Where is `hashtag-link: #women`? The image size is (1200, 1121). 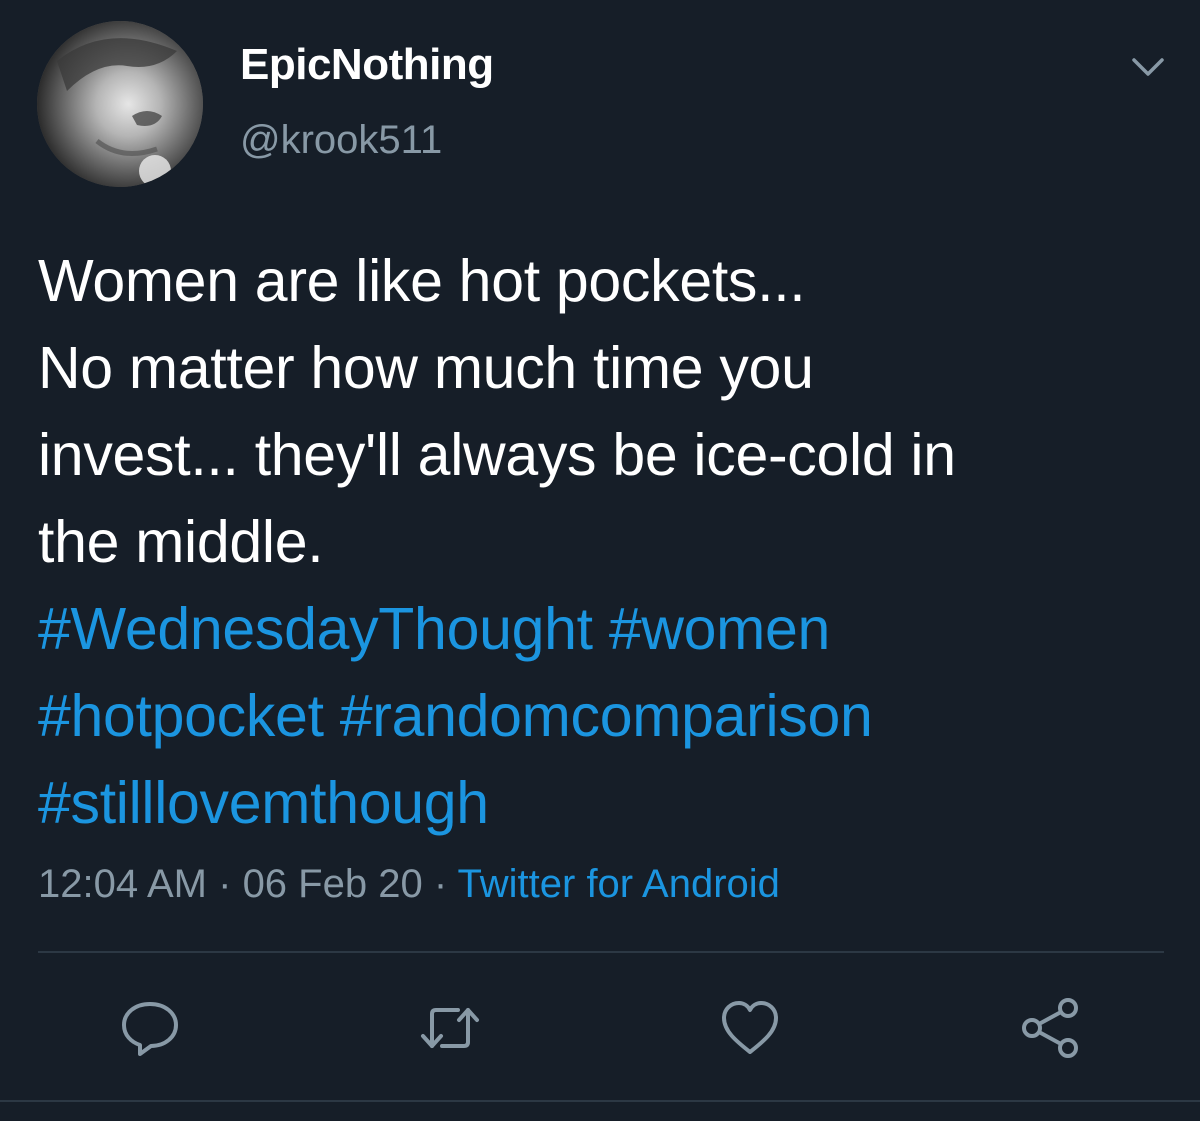
hashtag-link: #women is located at coordinates (720, 629).